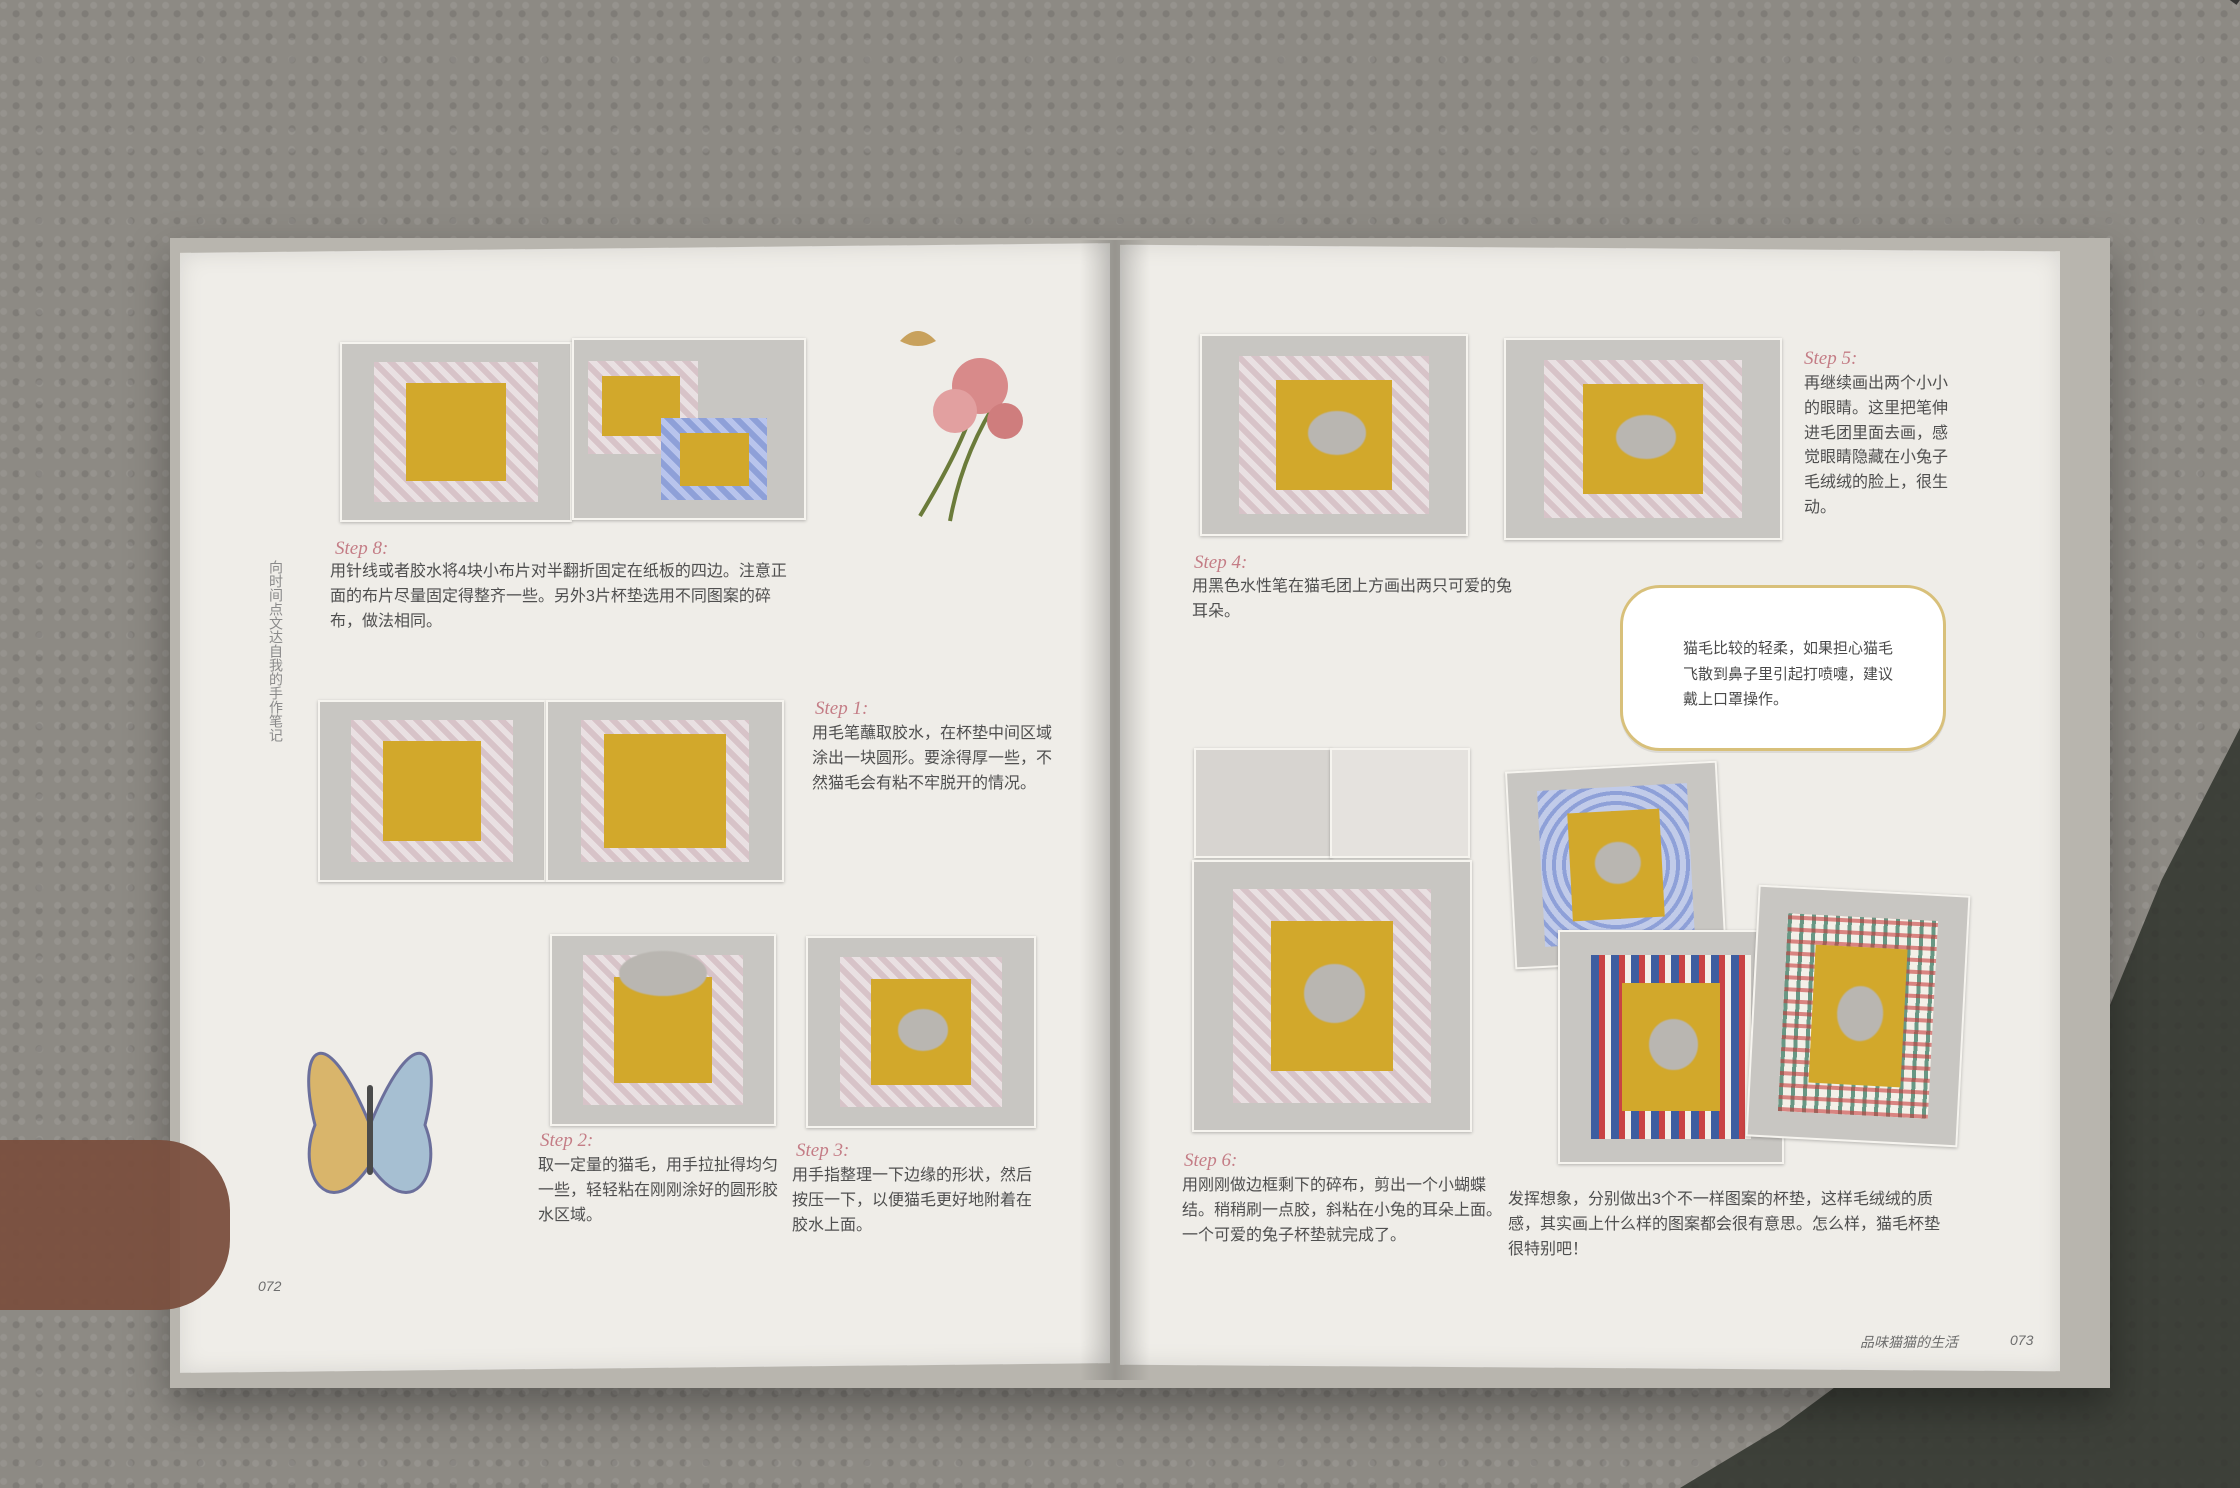 The height and width of the screenshot is (1488, 2240). I want to click on tip-bubble: 猫毛比较的轻柔，如果担心猫毛飞散到鼻子里引起打喷嚏，建议戴上口罩操作。, so click(1783, 668).